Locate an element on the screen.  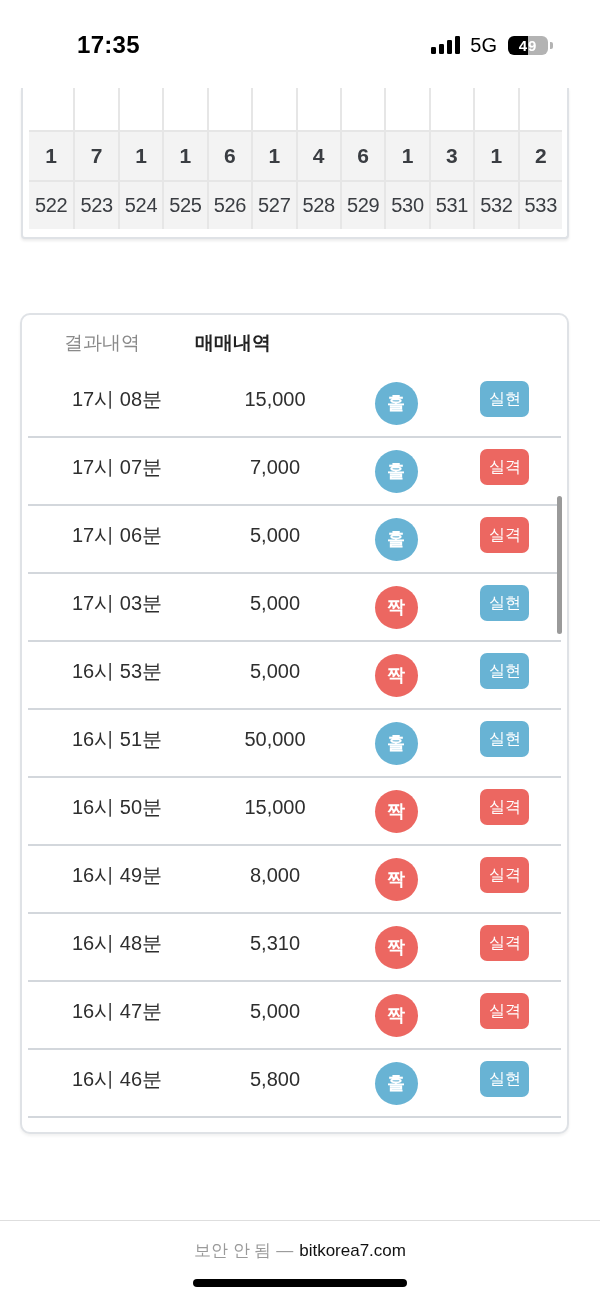
security-note: 보안 안 됨 — is located at coordinates (244, 1251).